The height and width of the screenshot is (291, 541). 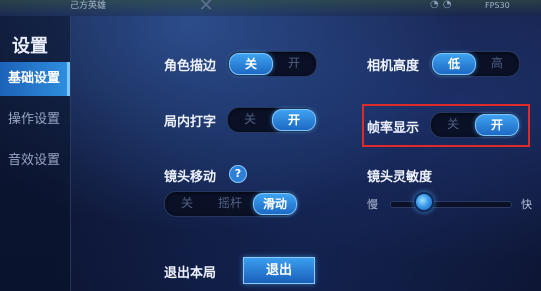 I want to click on help-icon: ?, so click(x=238, y=174).